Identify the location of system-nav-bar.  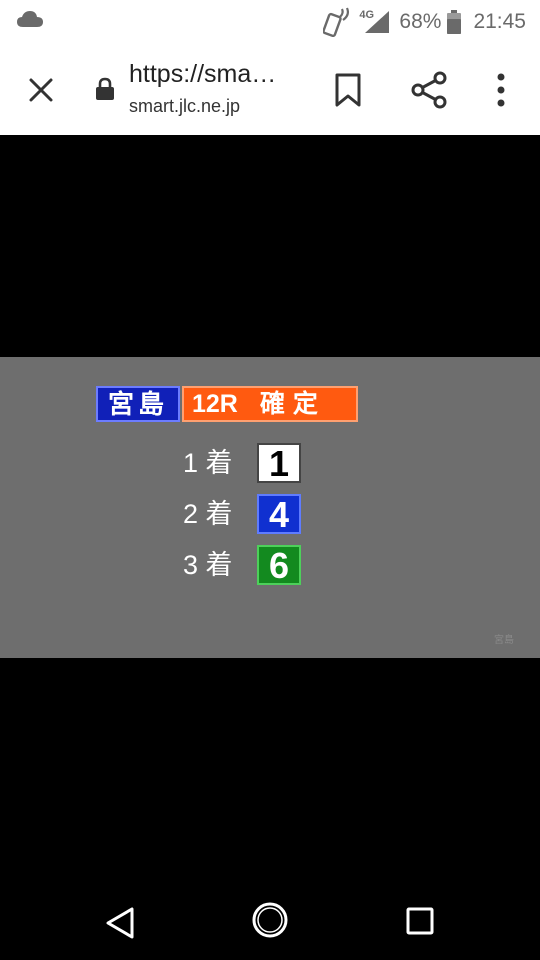
(270, 930).